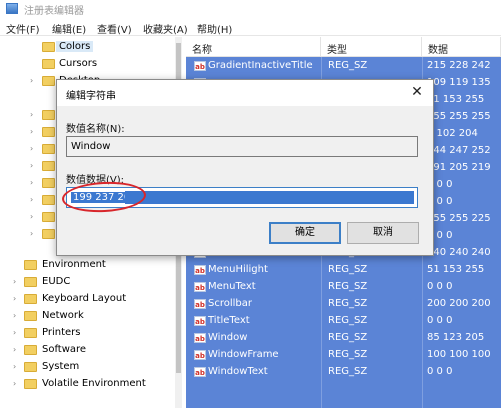 The width and height of the screenshot is (501, 408). I want to click on dialog-title: 编辑字符串, so click(91, 96).